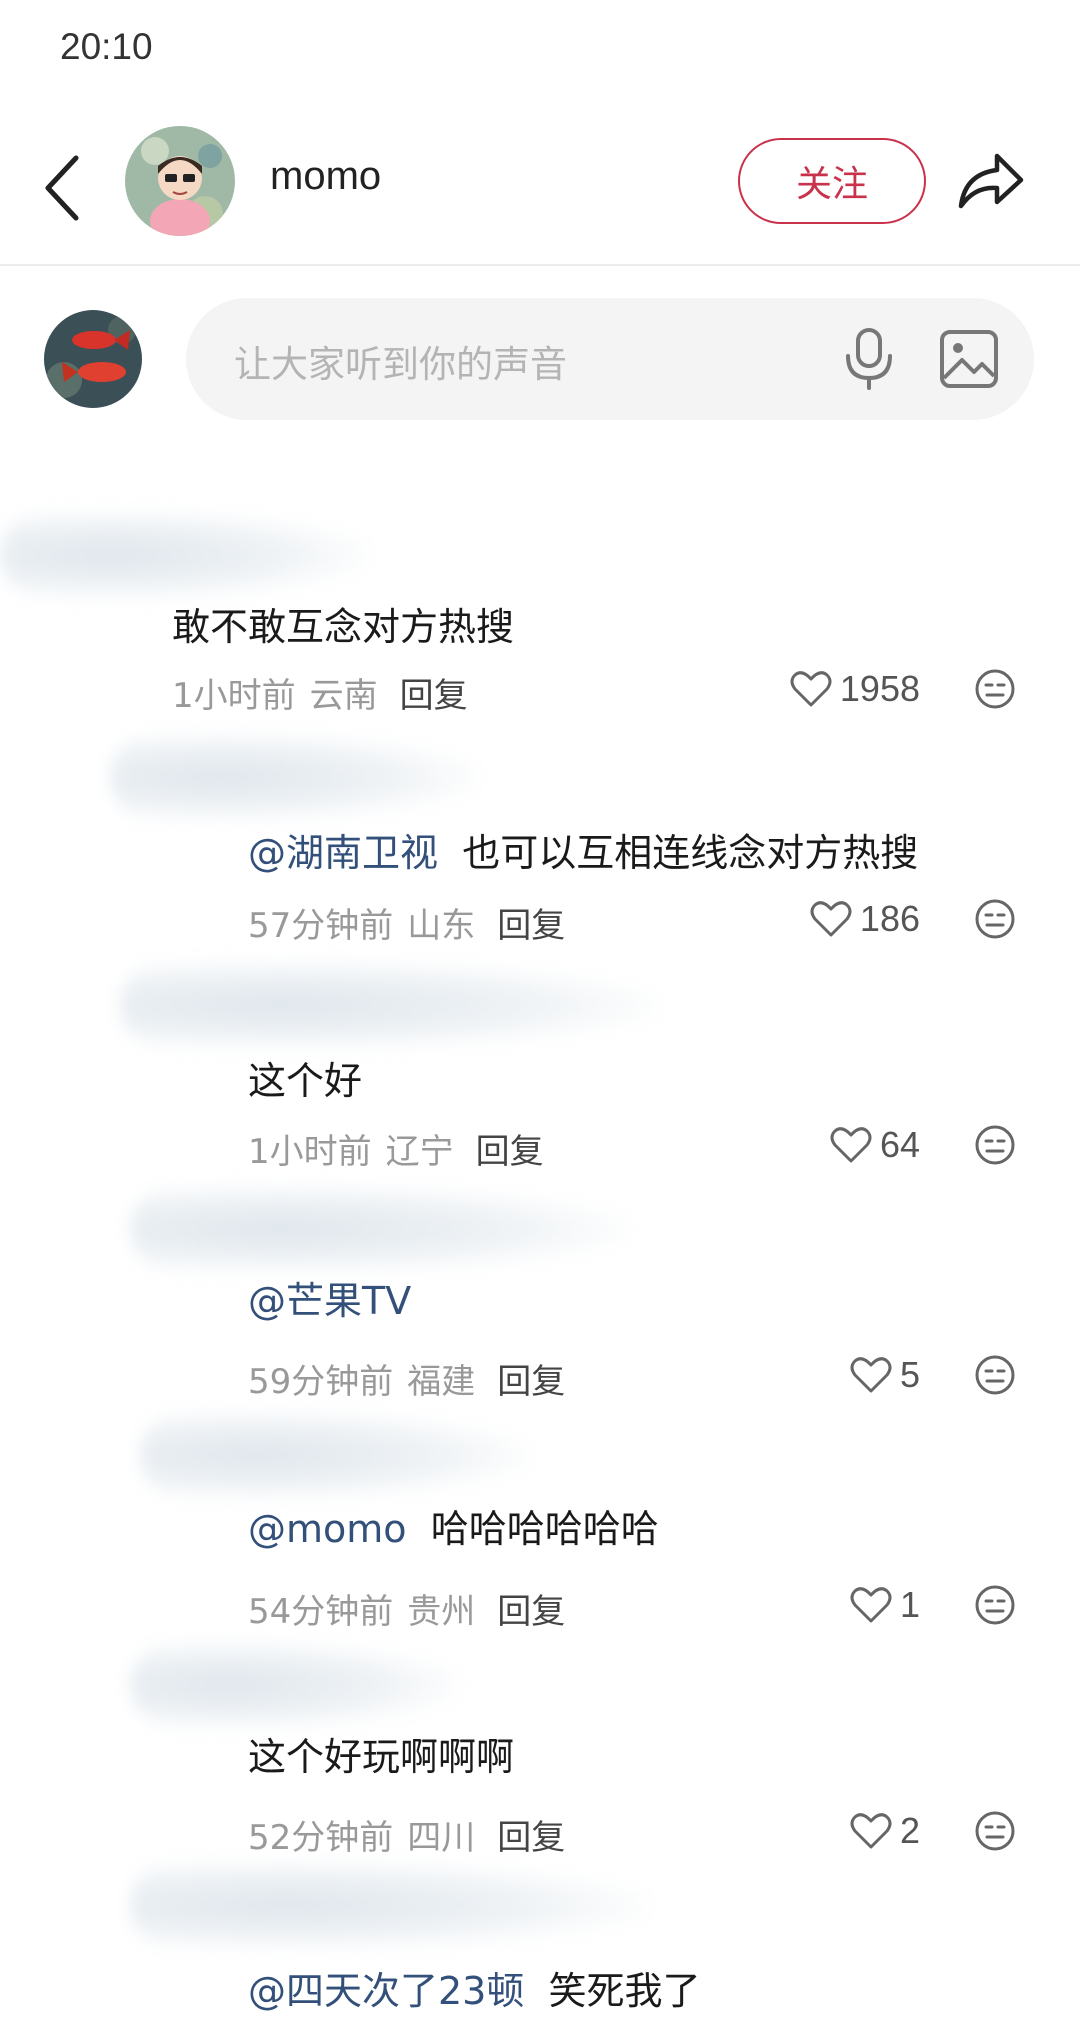 The width and height of the screenshot is (1080, 2042). Describe the element at coordinates (869, 359) in the screenshot. I see `mic-icon` at that location.